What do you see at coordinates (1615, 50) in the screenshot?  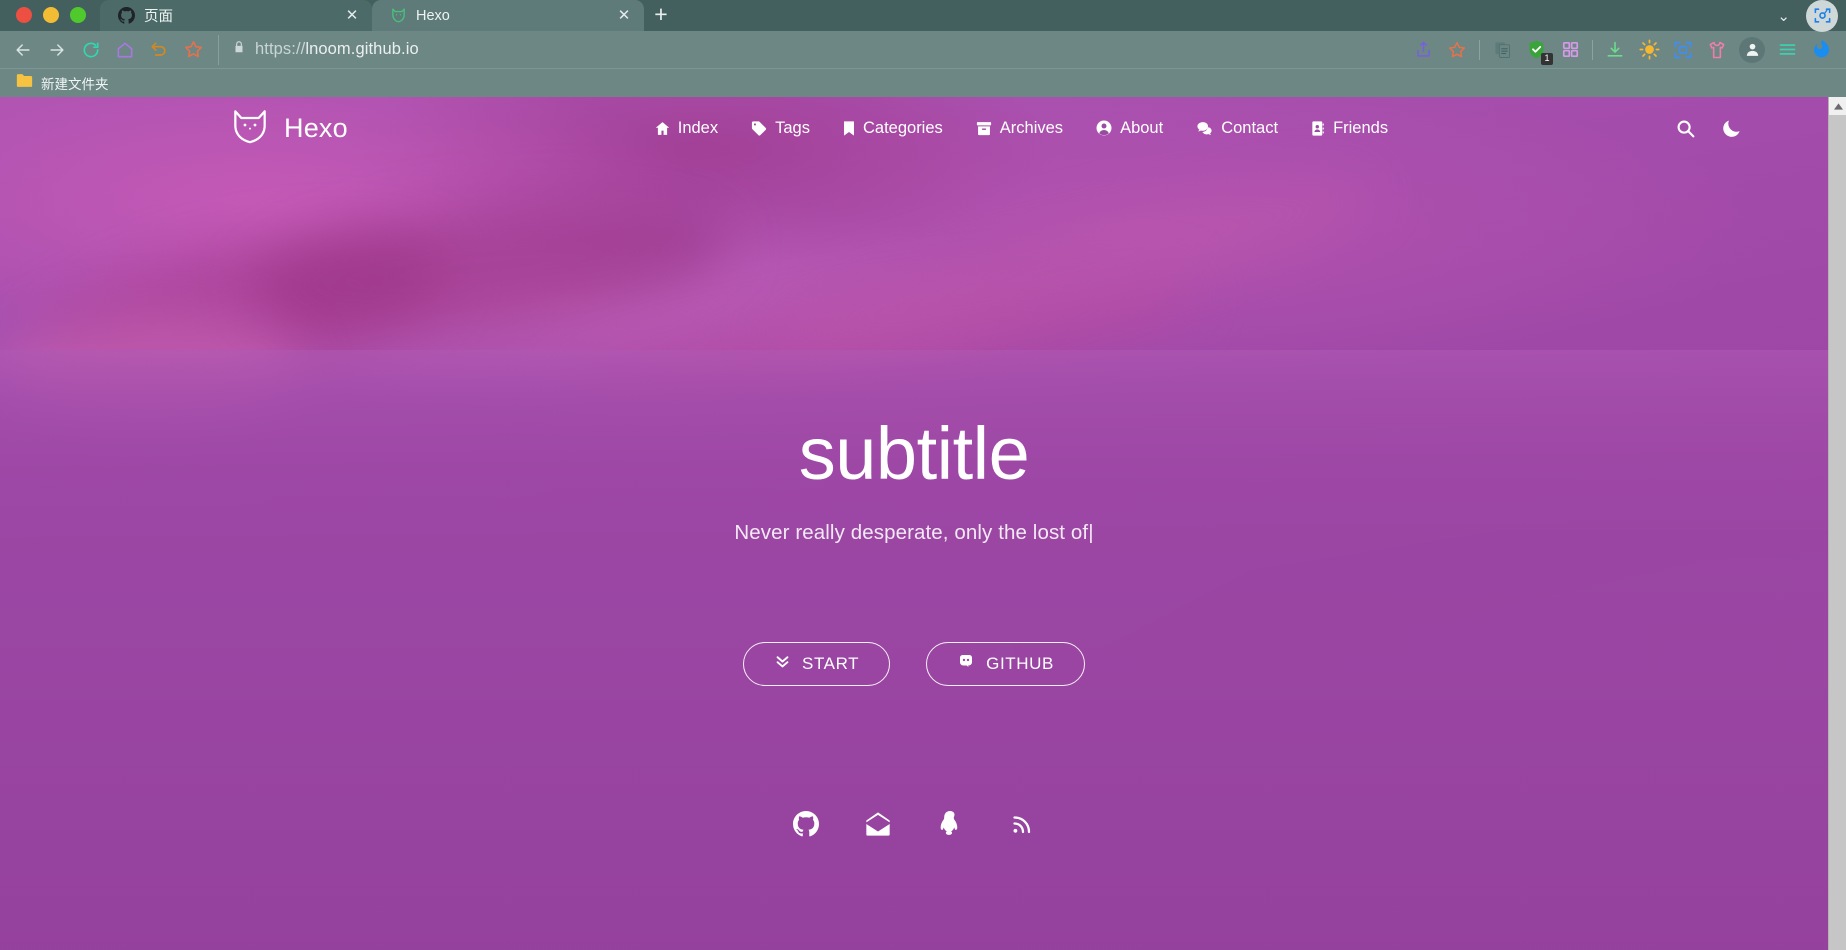 I see `download-icon` at bounding box center [1615, 50].